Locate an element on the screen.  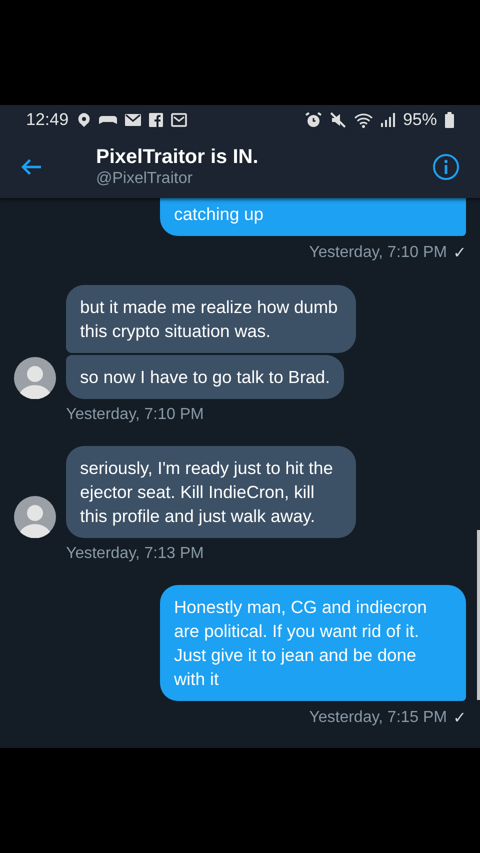
message-bubble: so now I have to go talk to Brad. is located at coordinates (205, 377).